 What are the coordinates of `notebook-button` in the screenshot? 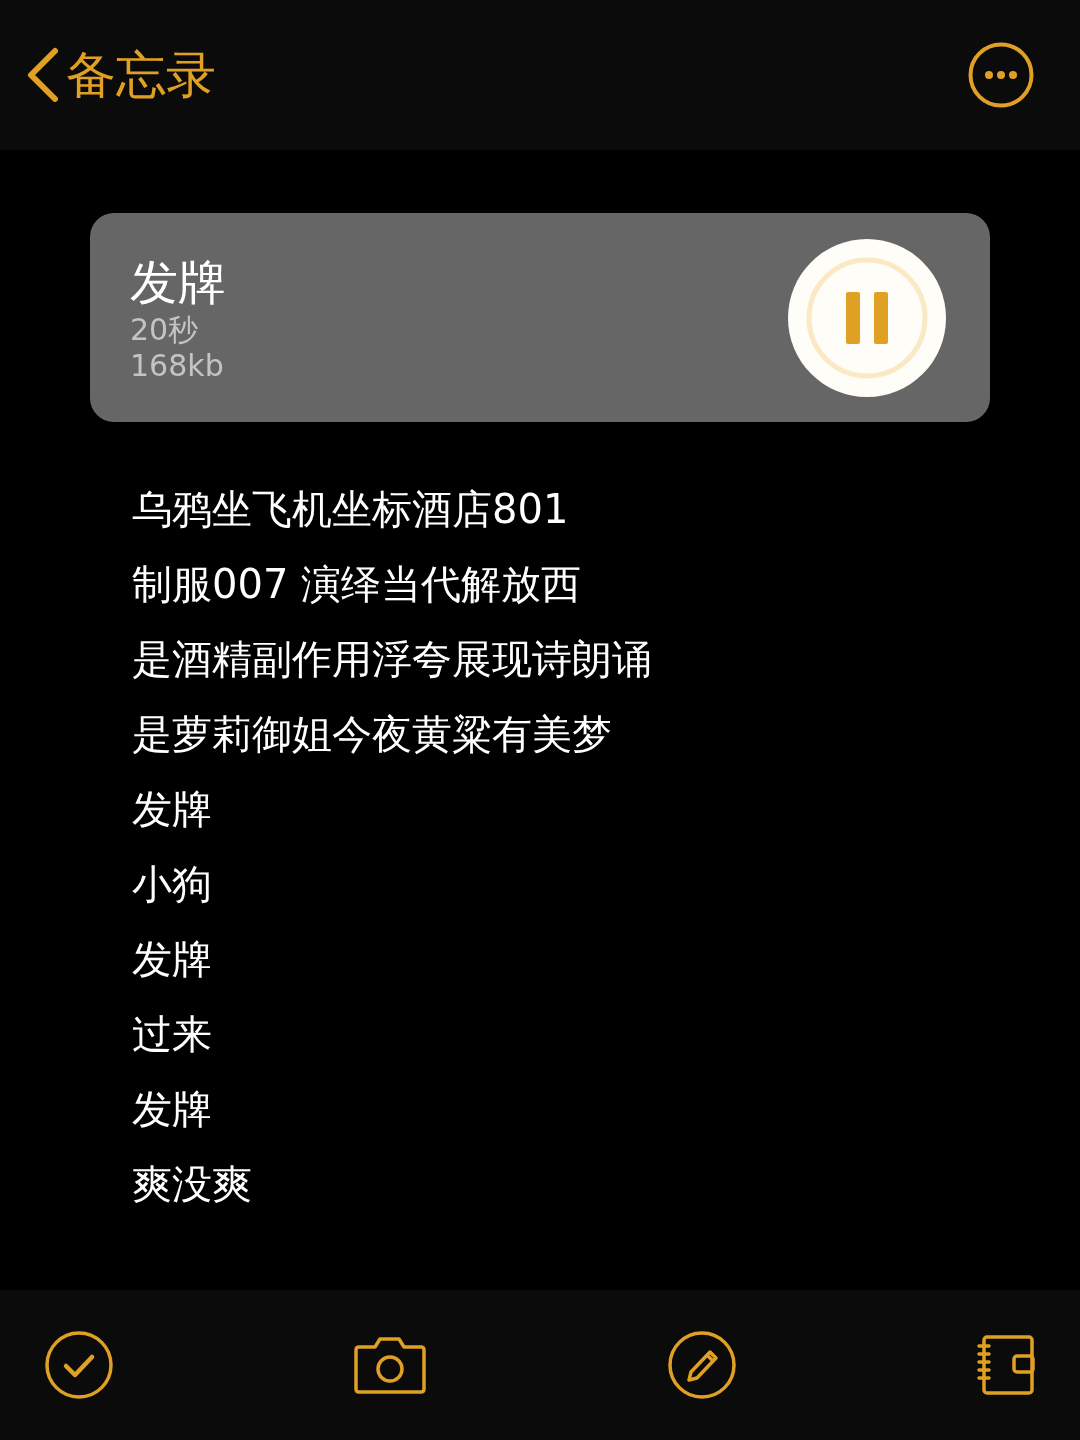 It's located at (1006, 1365).